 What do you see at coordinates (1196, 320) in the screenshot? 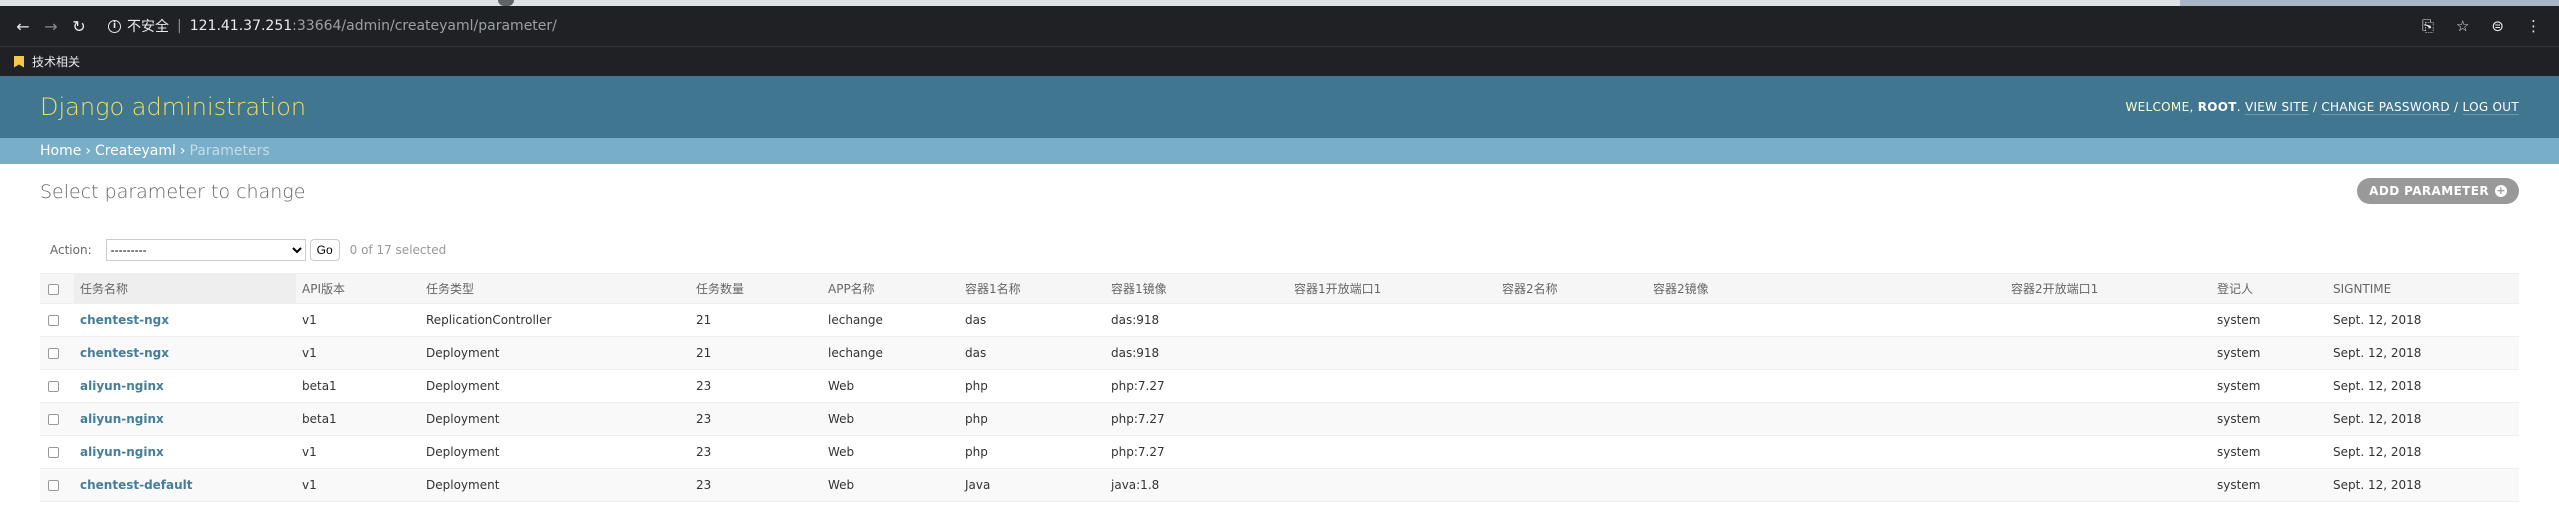
I see `table-cell: das:918` at bounding box center [1196, 320].